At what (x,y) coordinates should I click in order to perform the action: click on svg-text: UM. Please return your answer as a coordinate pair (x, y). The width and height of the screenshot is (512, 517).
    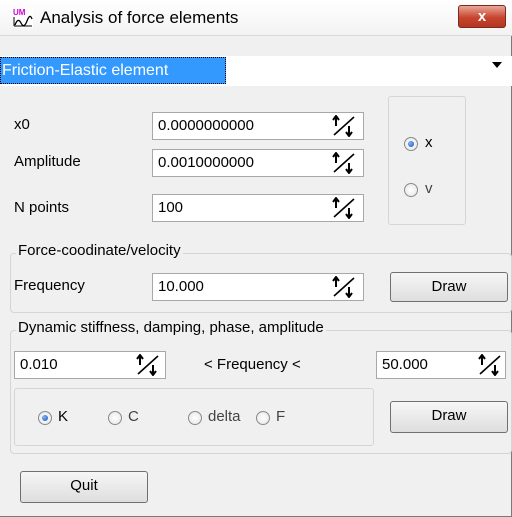
    Looking at the image, I should click on (19, 12).